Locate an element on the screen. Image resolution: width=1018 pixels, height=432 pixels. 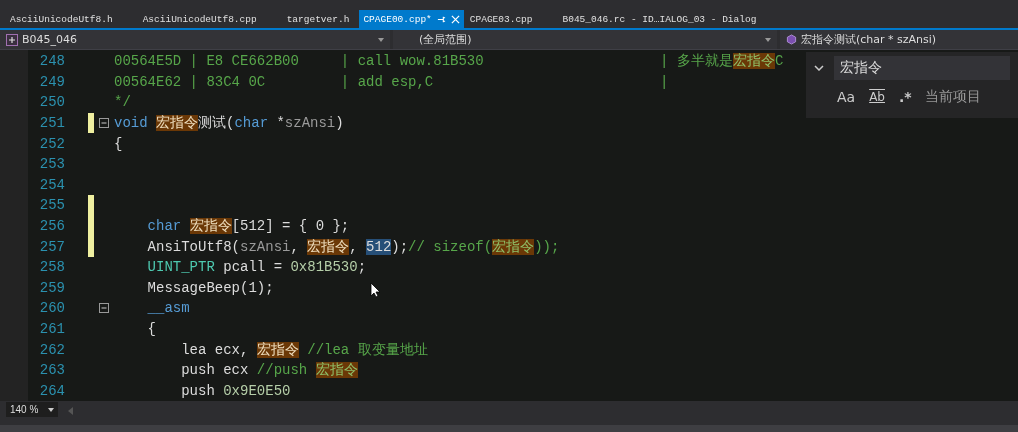
zoom-dropdown: 140 % is located at coordinates (32, 409).